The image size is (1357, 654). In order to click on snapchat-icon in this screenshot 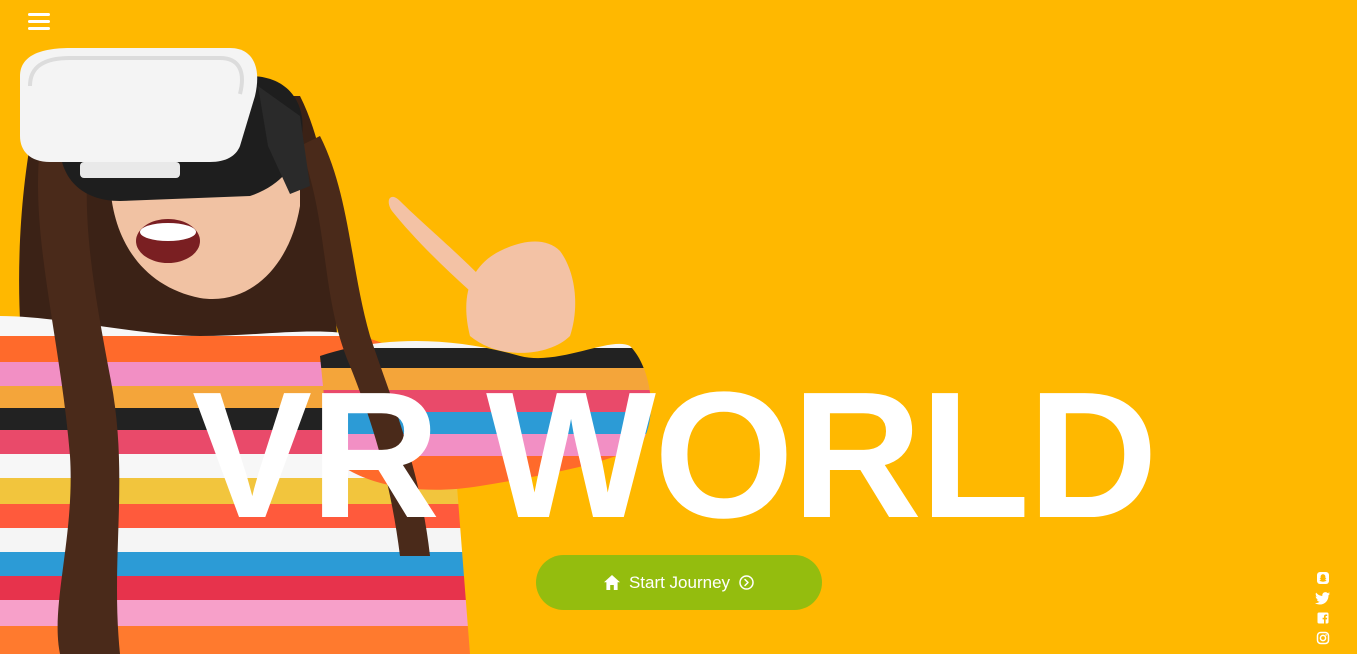, I will do `click(1323, 578)`.